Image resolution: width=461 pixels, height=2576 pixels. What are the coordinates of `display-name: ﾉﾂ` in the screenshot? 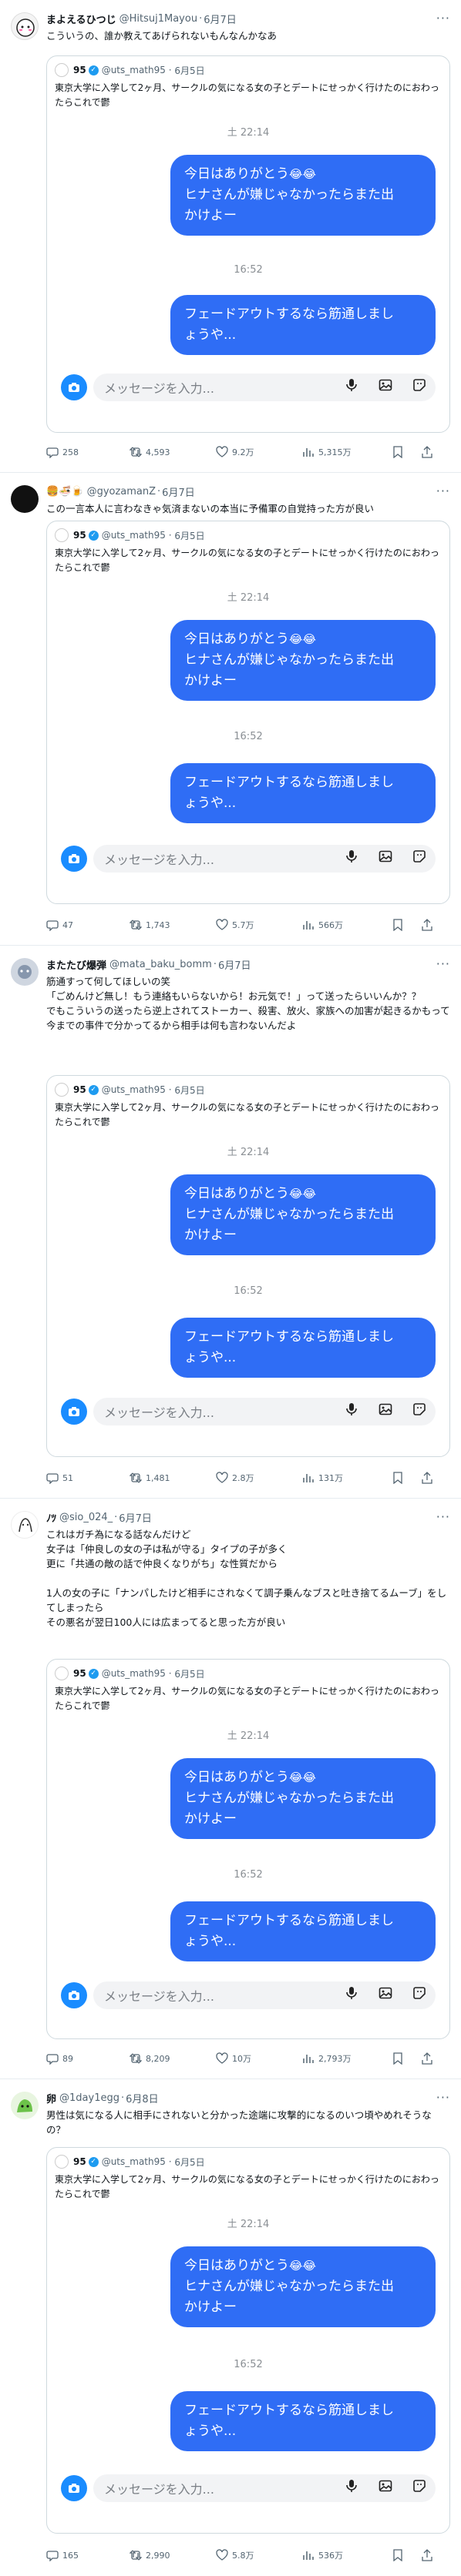 It's located at (51, 1517).